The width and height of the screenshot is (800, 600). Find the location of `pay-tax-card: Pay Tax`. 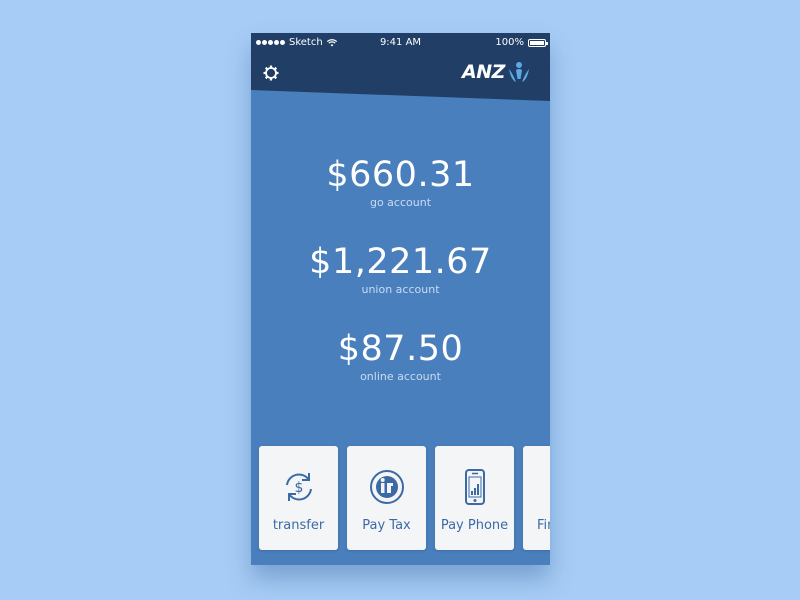

pay-tax-card: Pay Tax is located at coordinates (386, 498).